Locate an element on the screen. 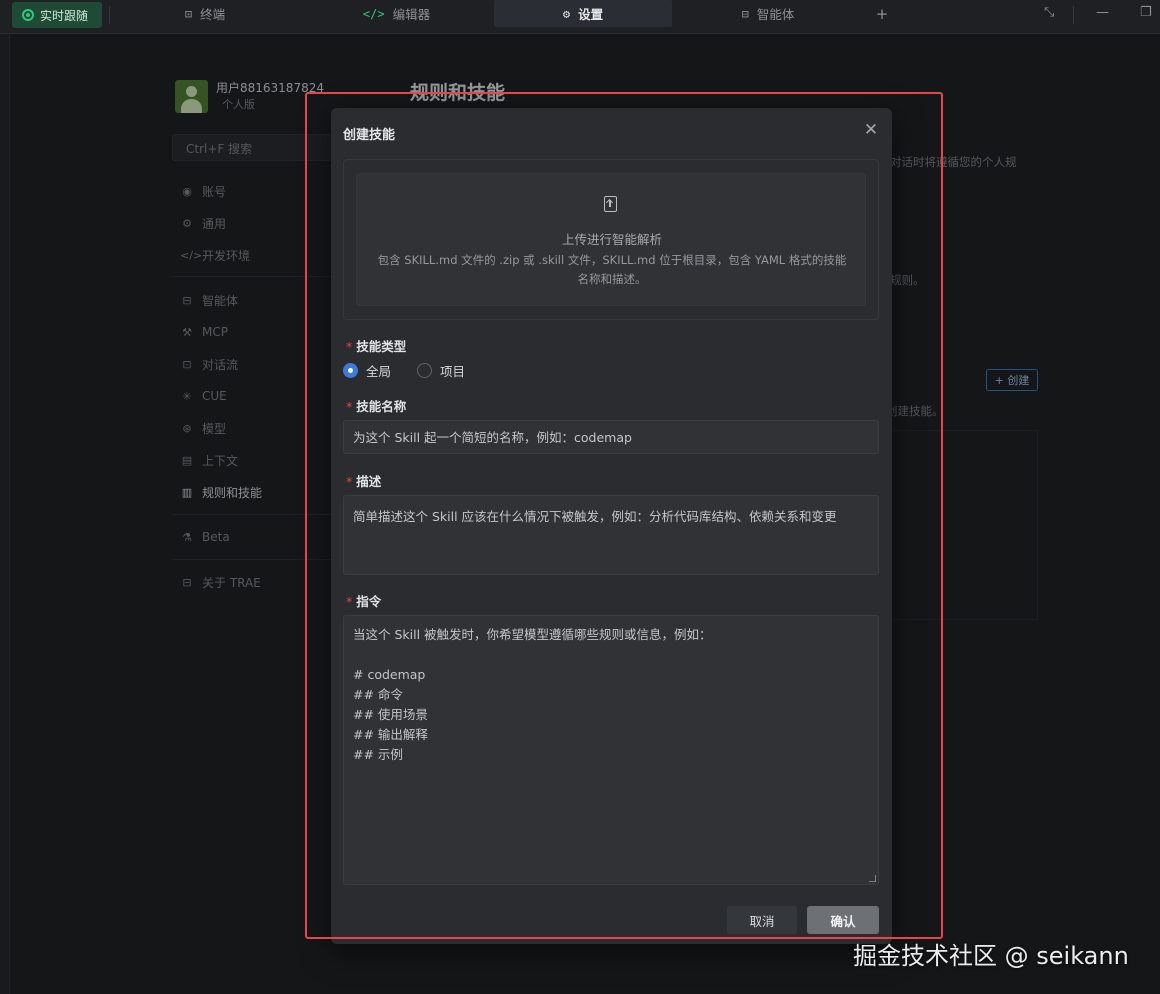 Image resolution: width=1160 pixels, height=994 pixels. tab-terminal: ⊡ 终端 is located at coordinates (205, 13).